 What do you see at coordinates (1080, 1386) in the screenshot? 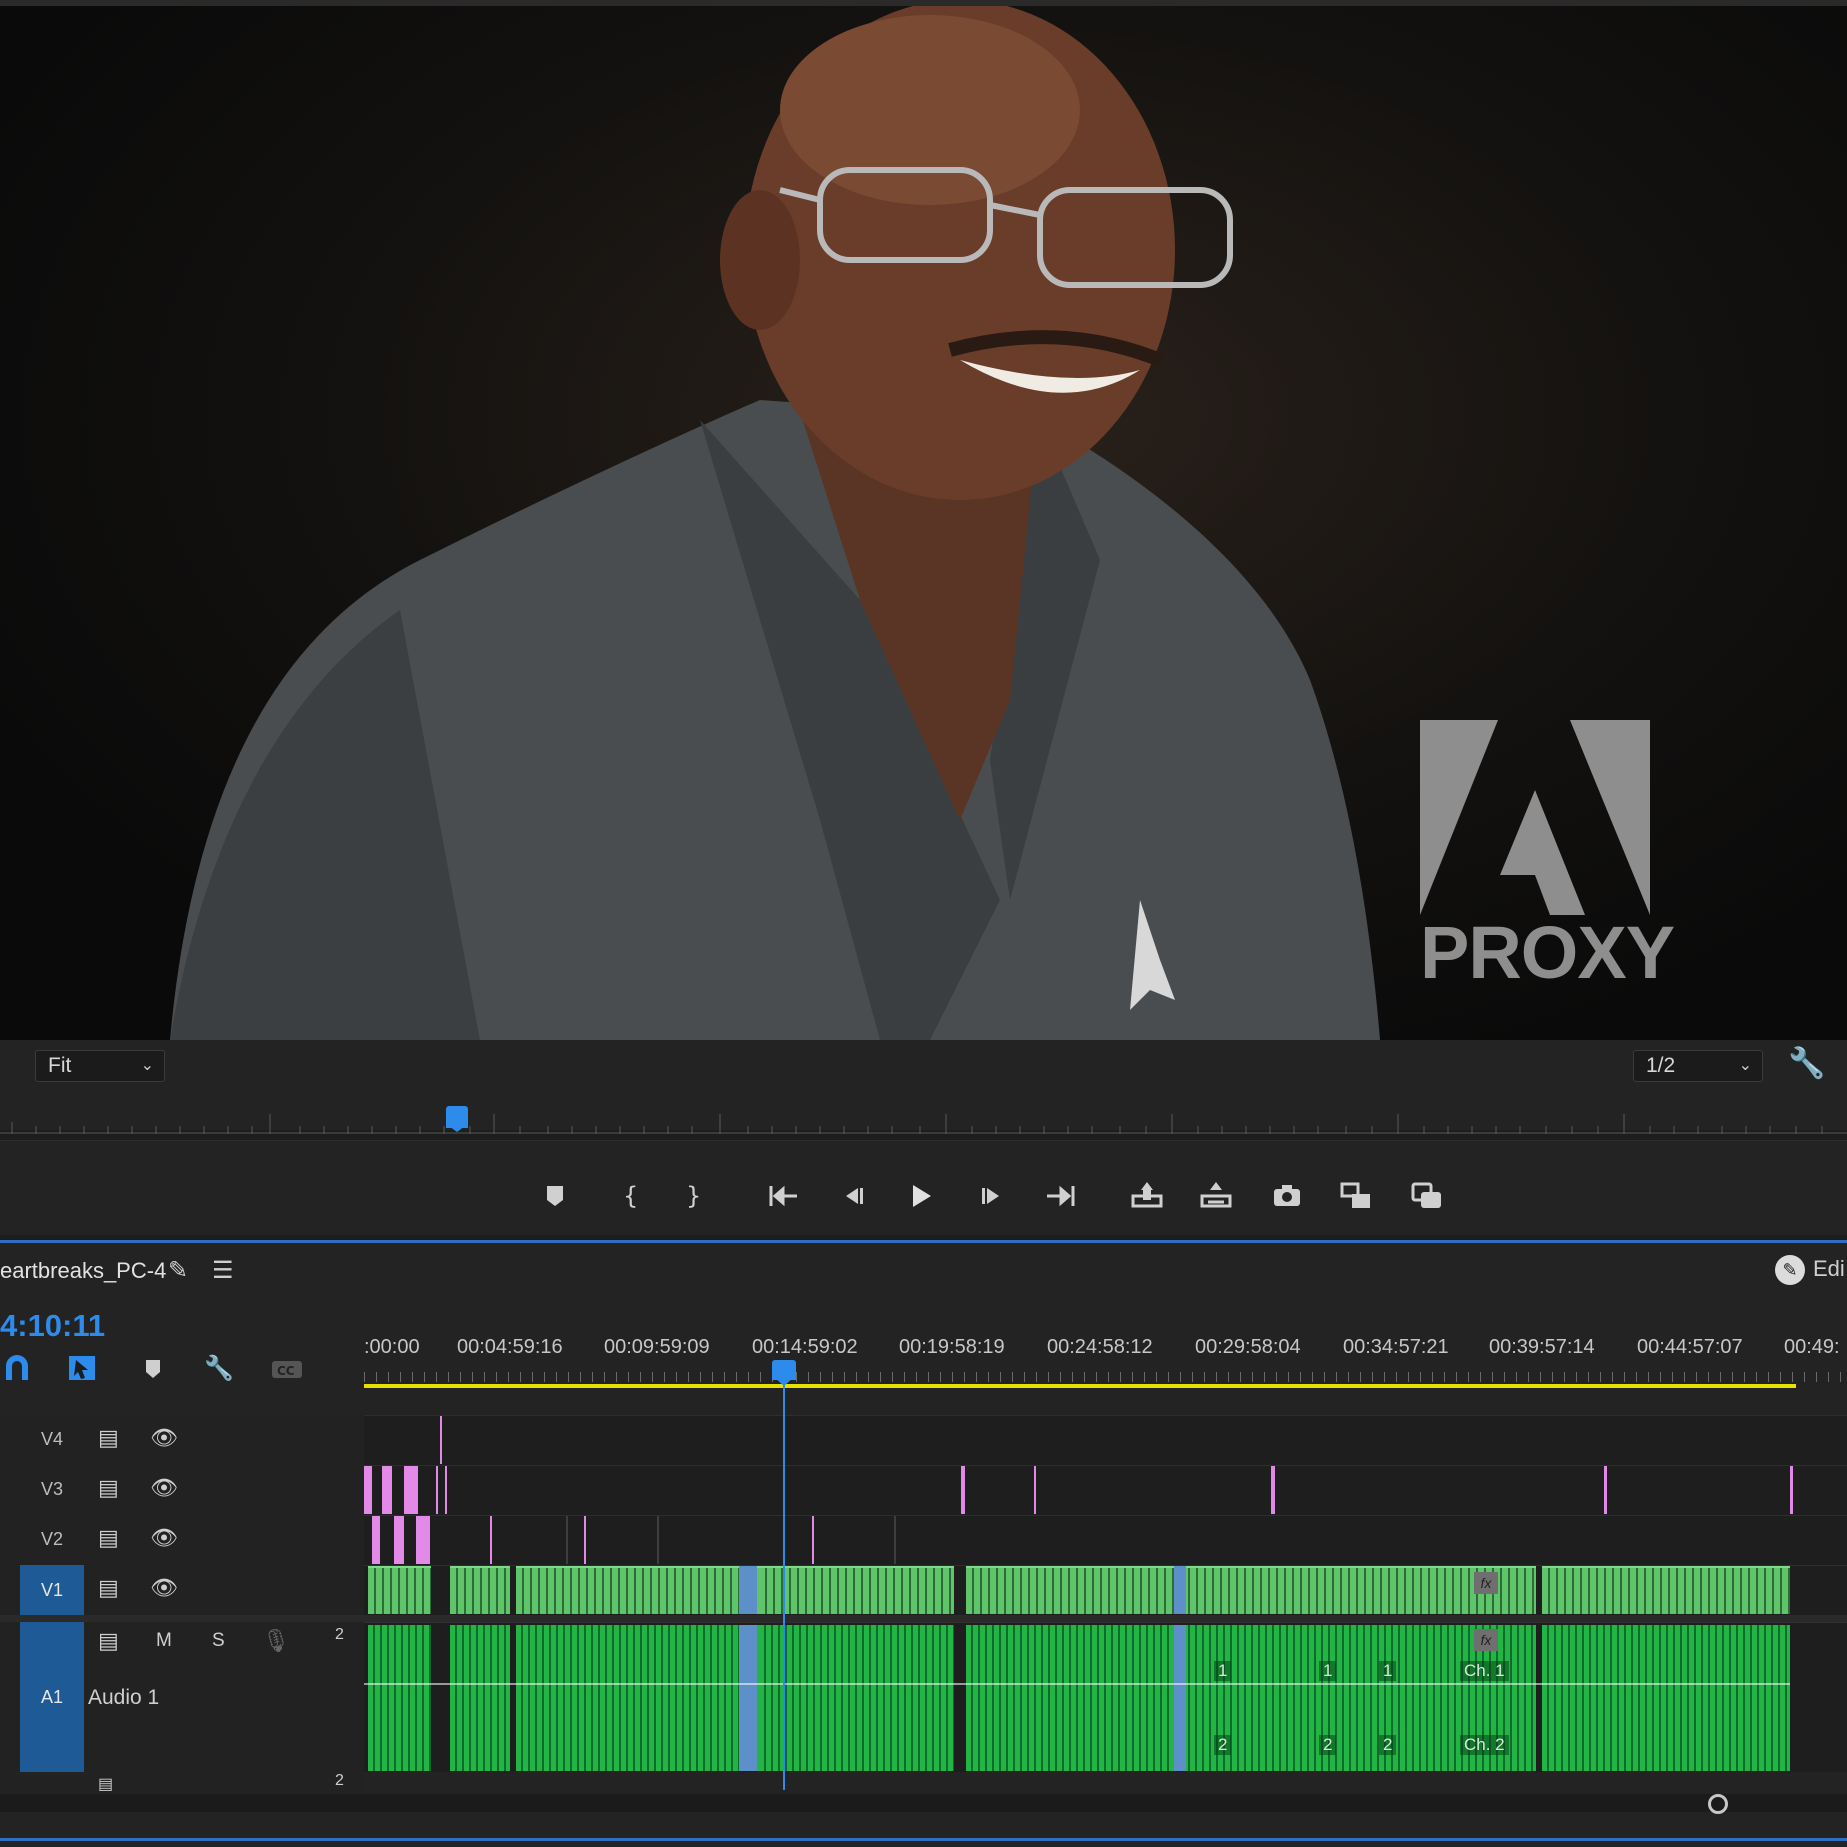
I see `work-area-bar` at bounding box center [1080, 1386].